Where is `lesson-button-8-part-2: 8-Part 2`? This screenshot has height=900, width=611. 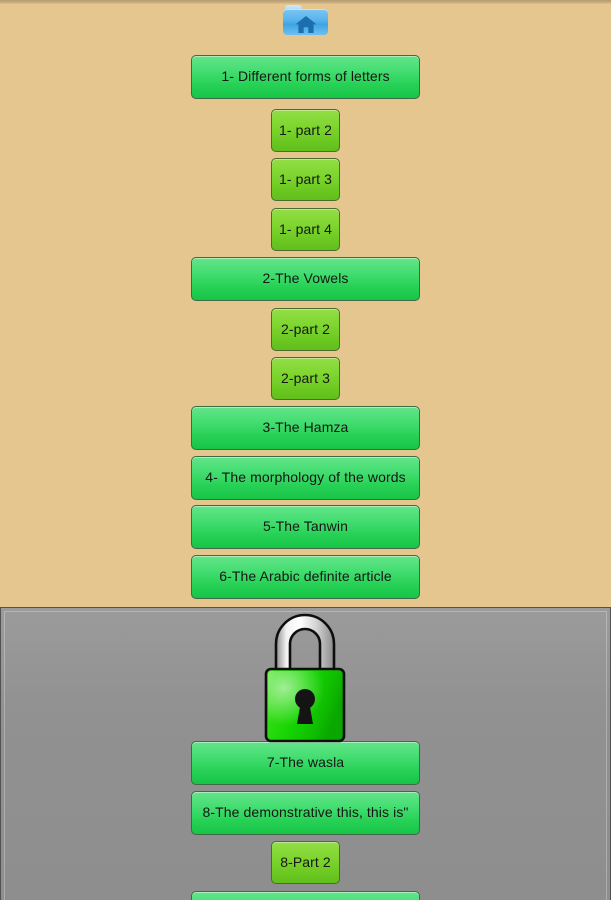 lesson-button-8-part-2: 8-Part 2 is located at coordinates (305, 862).